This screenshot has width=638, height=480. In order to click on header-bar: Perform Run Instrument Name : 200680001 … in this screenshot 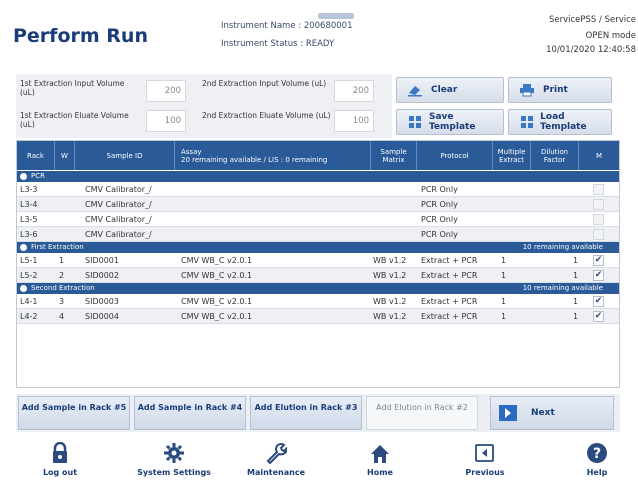, I will do `click(319, 34)`.